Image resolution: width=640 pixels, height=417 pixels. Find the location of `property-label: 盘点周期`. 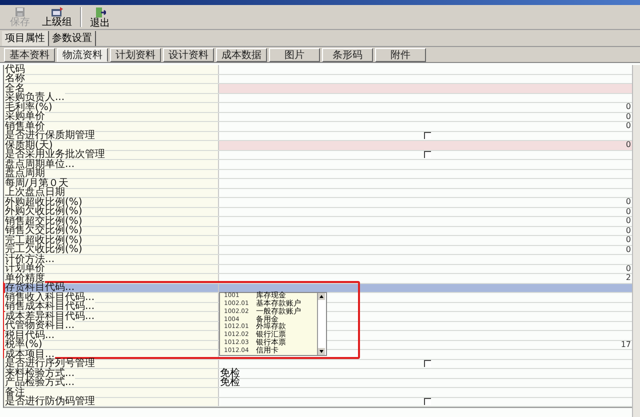

property-label: 盘点周期 is located at coordinates (24, 173).